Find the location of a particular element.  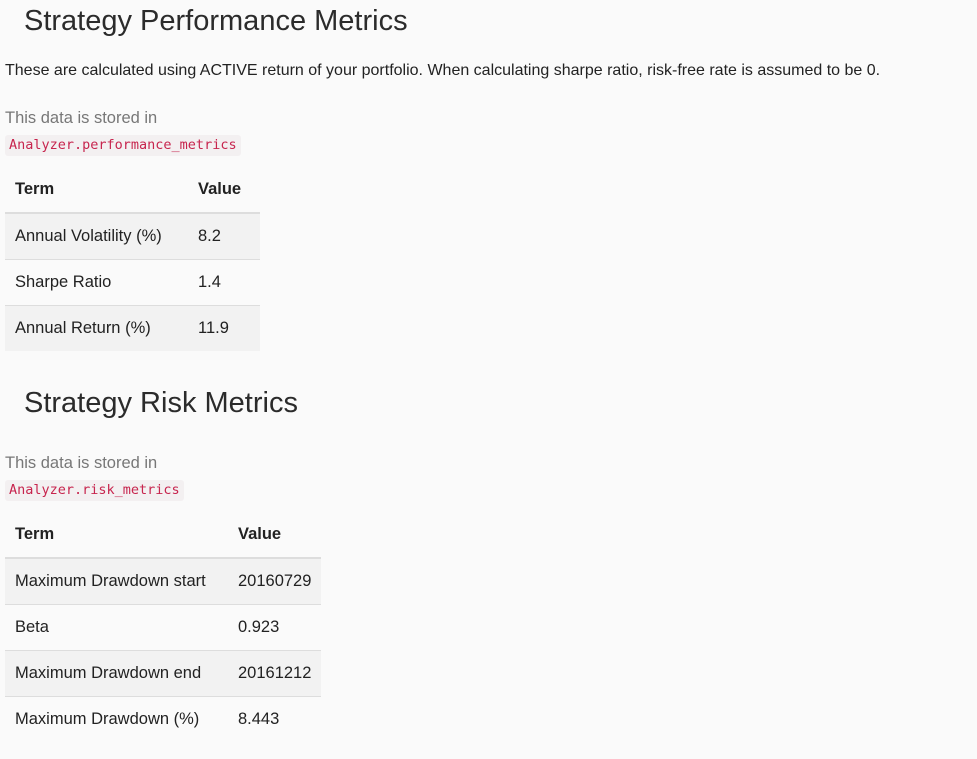

table-row: Maximum Drawdown end 20161212 is located at coordinates (163, 673).